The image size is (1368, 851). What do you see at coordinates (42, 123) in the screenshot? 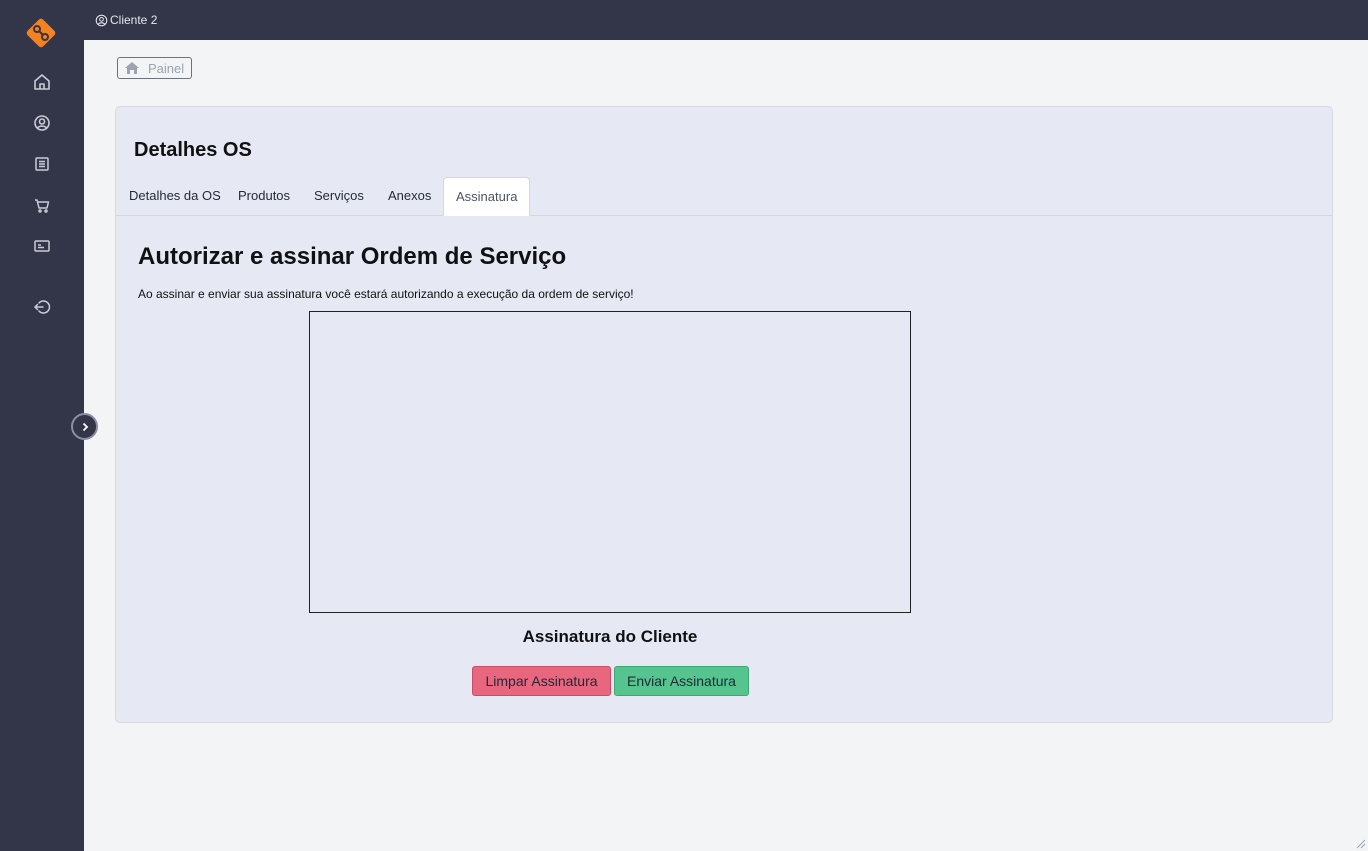
I see `user-circle-icon` at bounding box center [42, 123].